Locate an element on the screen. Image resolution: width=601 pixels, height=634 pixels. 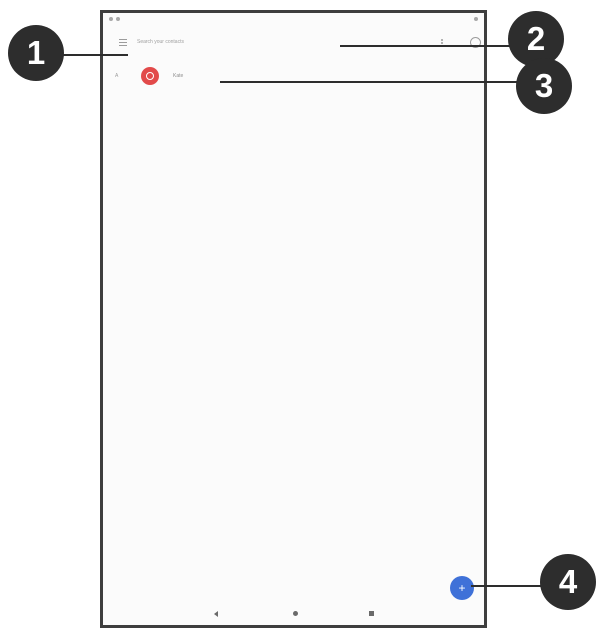
plus-icon: + is located at coordinates (462, 588).